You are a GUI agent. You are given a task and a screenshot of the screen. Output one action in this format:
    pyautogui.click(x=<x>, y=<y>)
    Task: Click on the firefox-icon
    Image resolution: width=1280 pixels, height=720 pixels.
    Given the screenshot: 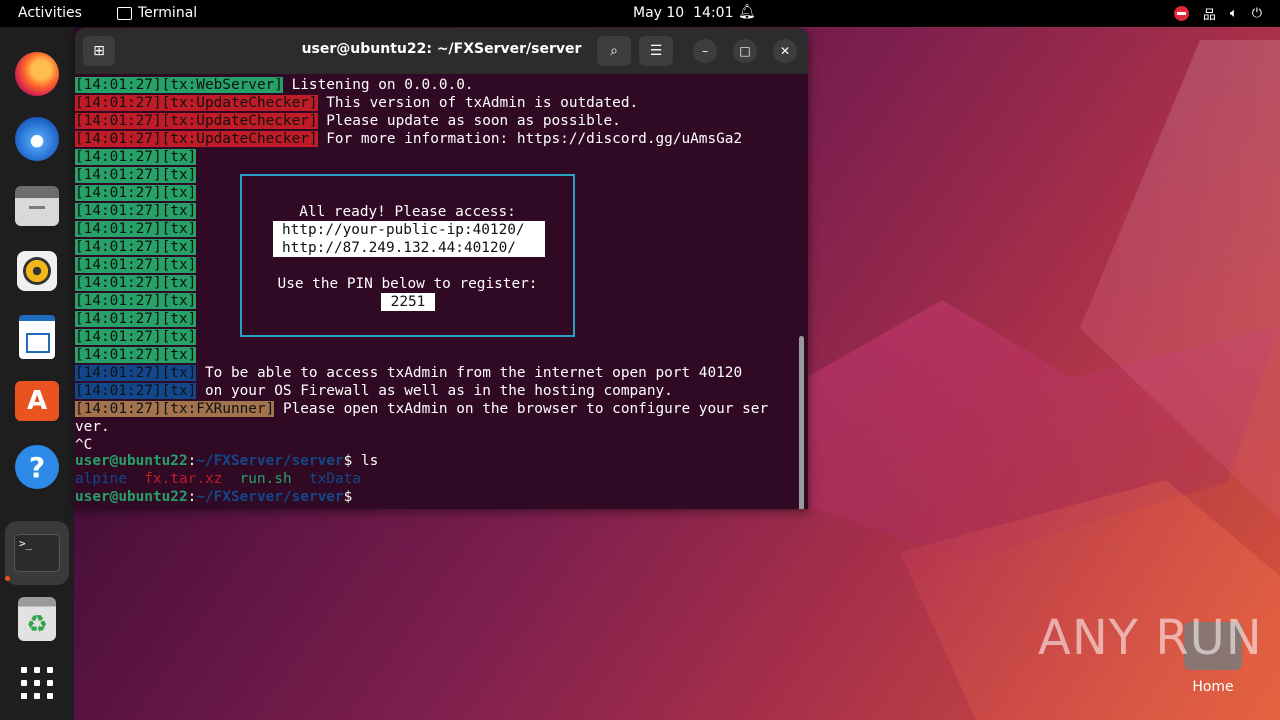 What is the action you would take?
    pyautogui.click(x=37, y=74)
    